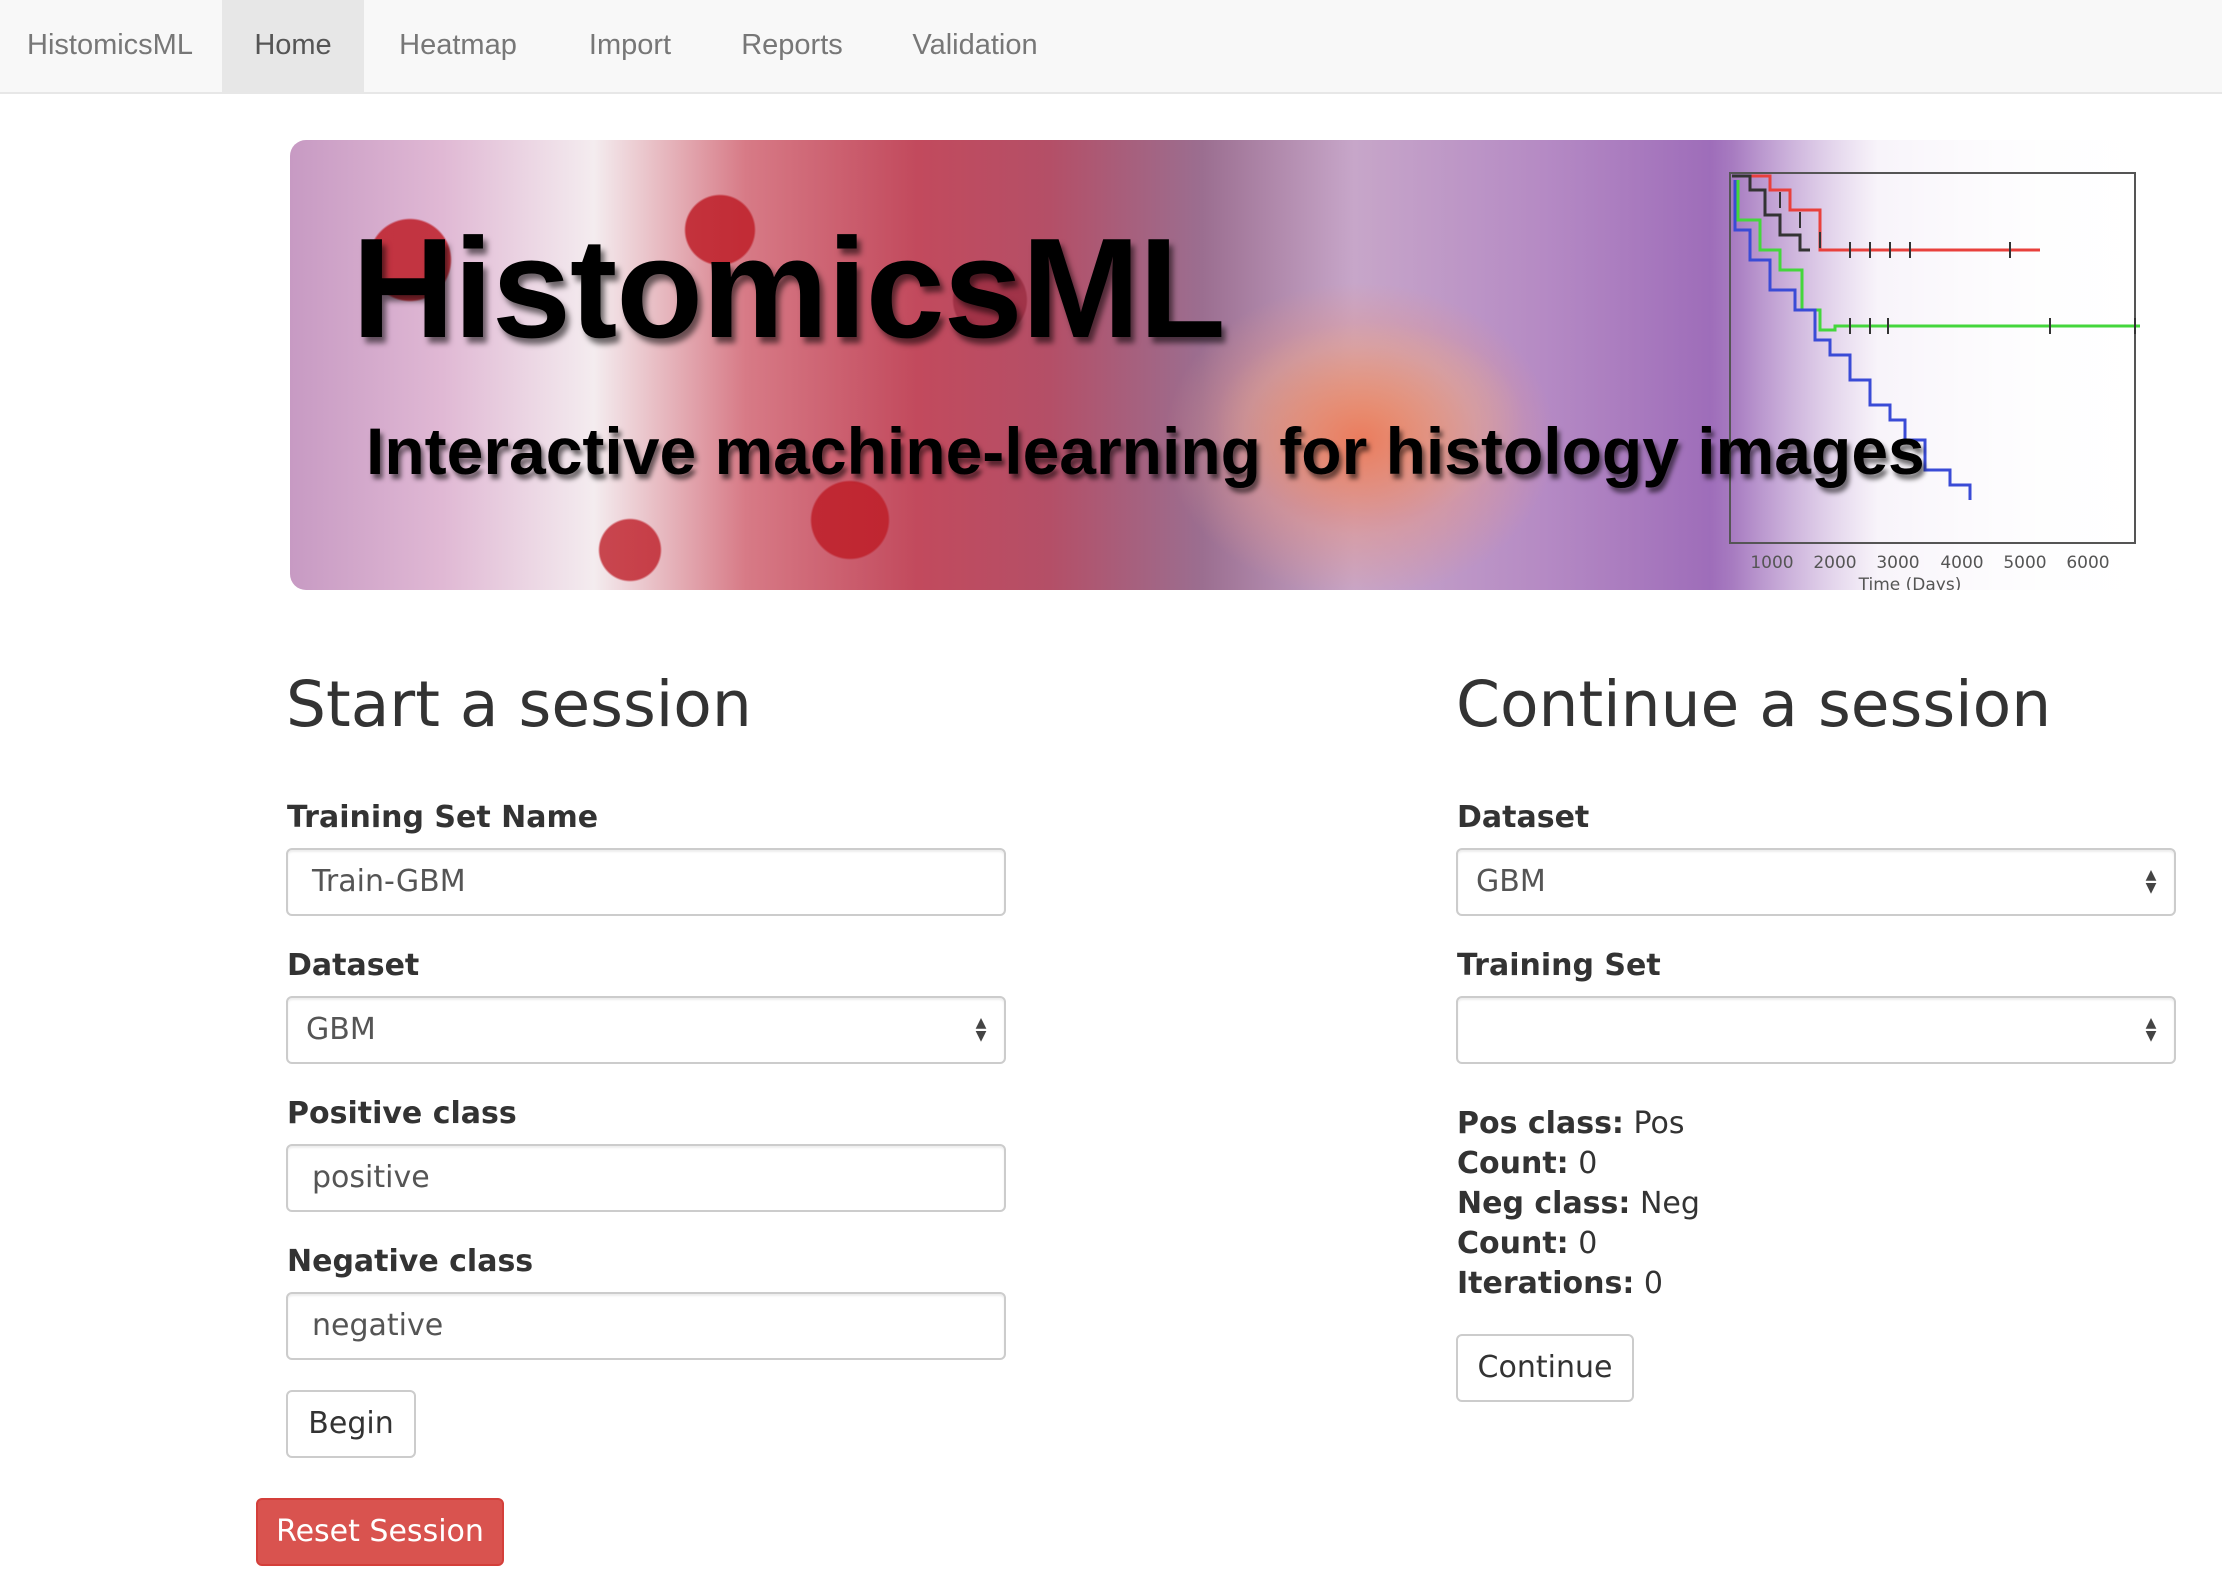 This screenshot has height=1582, width=2222. What do you see at coordinates (1834, 563) in the screenshot?
I see `plot-x-tick: 2000` at bounding box center [1834, 563].